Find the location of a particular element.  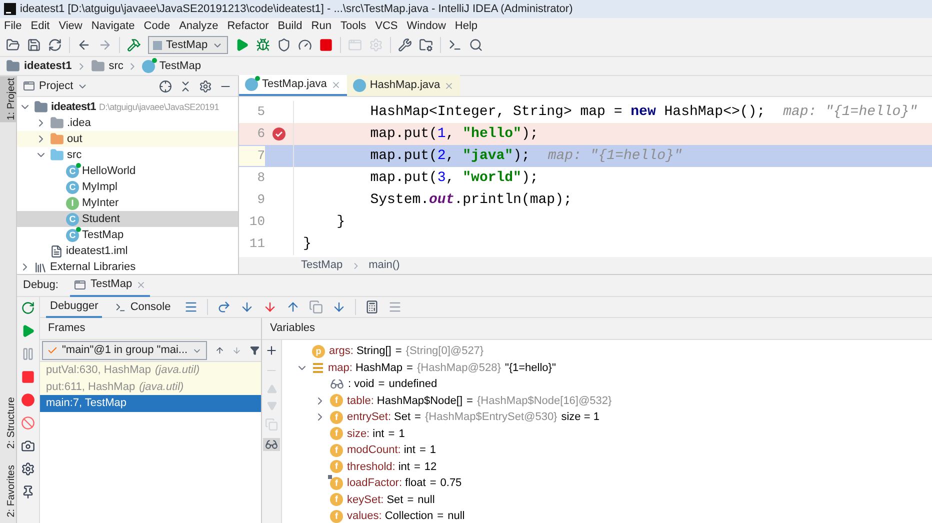

menu-item: Analyze is located at coordinates (198, 26).